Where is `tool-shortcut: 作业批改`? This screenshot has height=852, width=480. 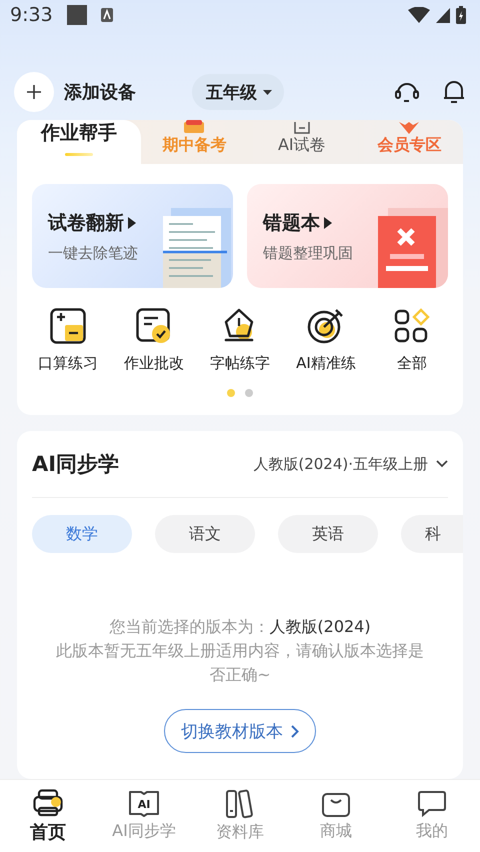
tool-shortcut: 作业批改 is located at coordinates (154, 340).